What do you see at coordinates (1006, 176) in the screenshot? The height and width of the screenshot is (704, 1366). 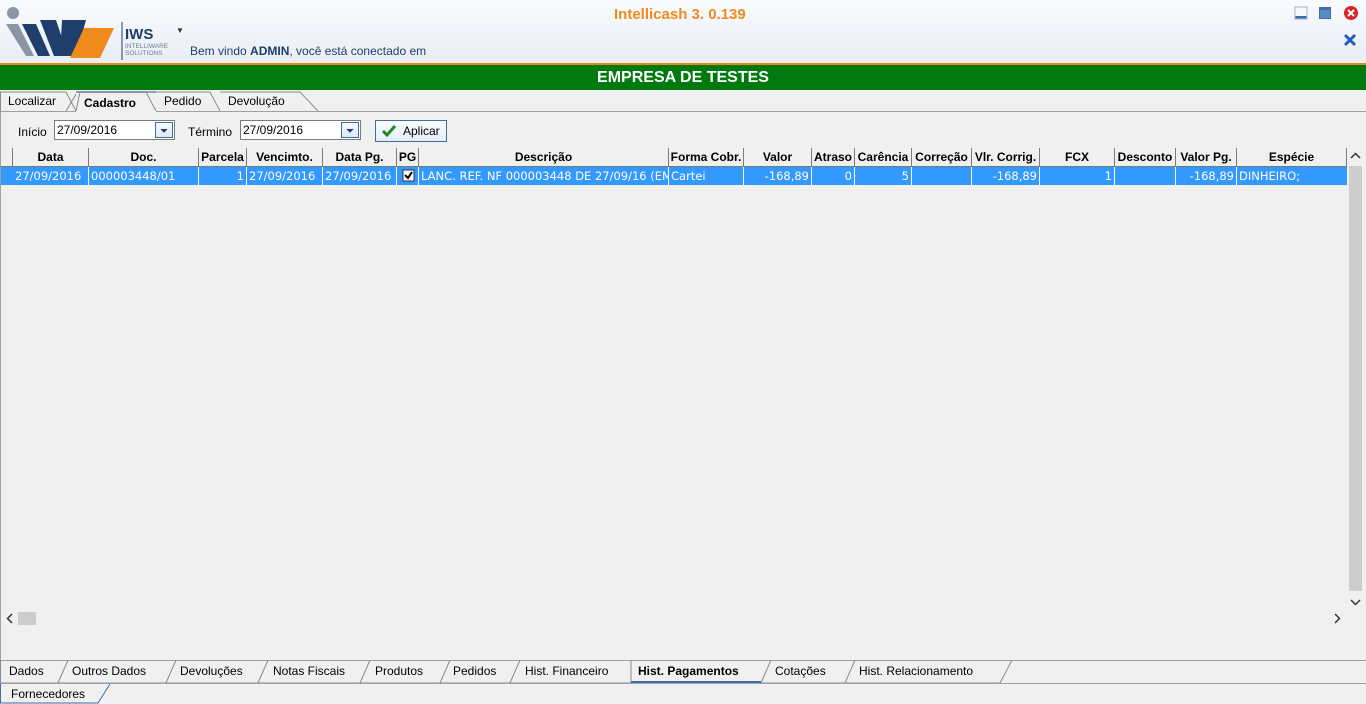 I see `cell-vlr-corrig: -168,89` at bounding box center [1006, 176].